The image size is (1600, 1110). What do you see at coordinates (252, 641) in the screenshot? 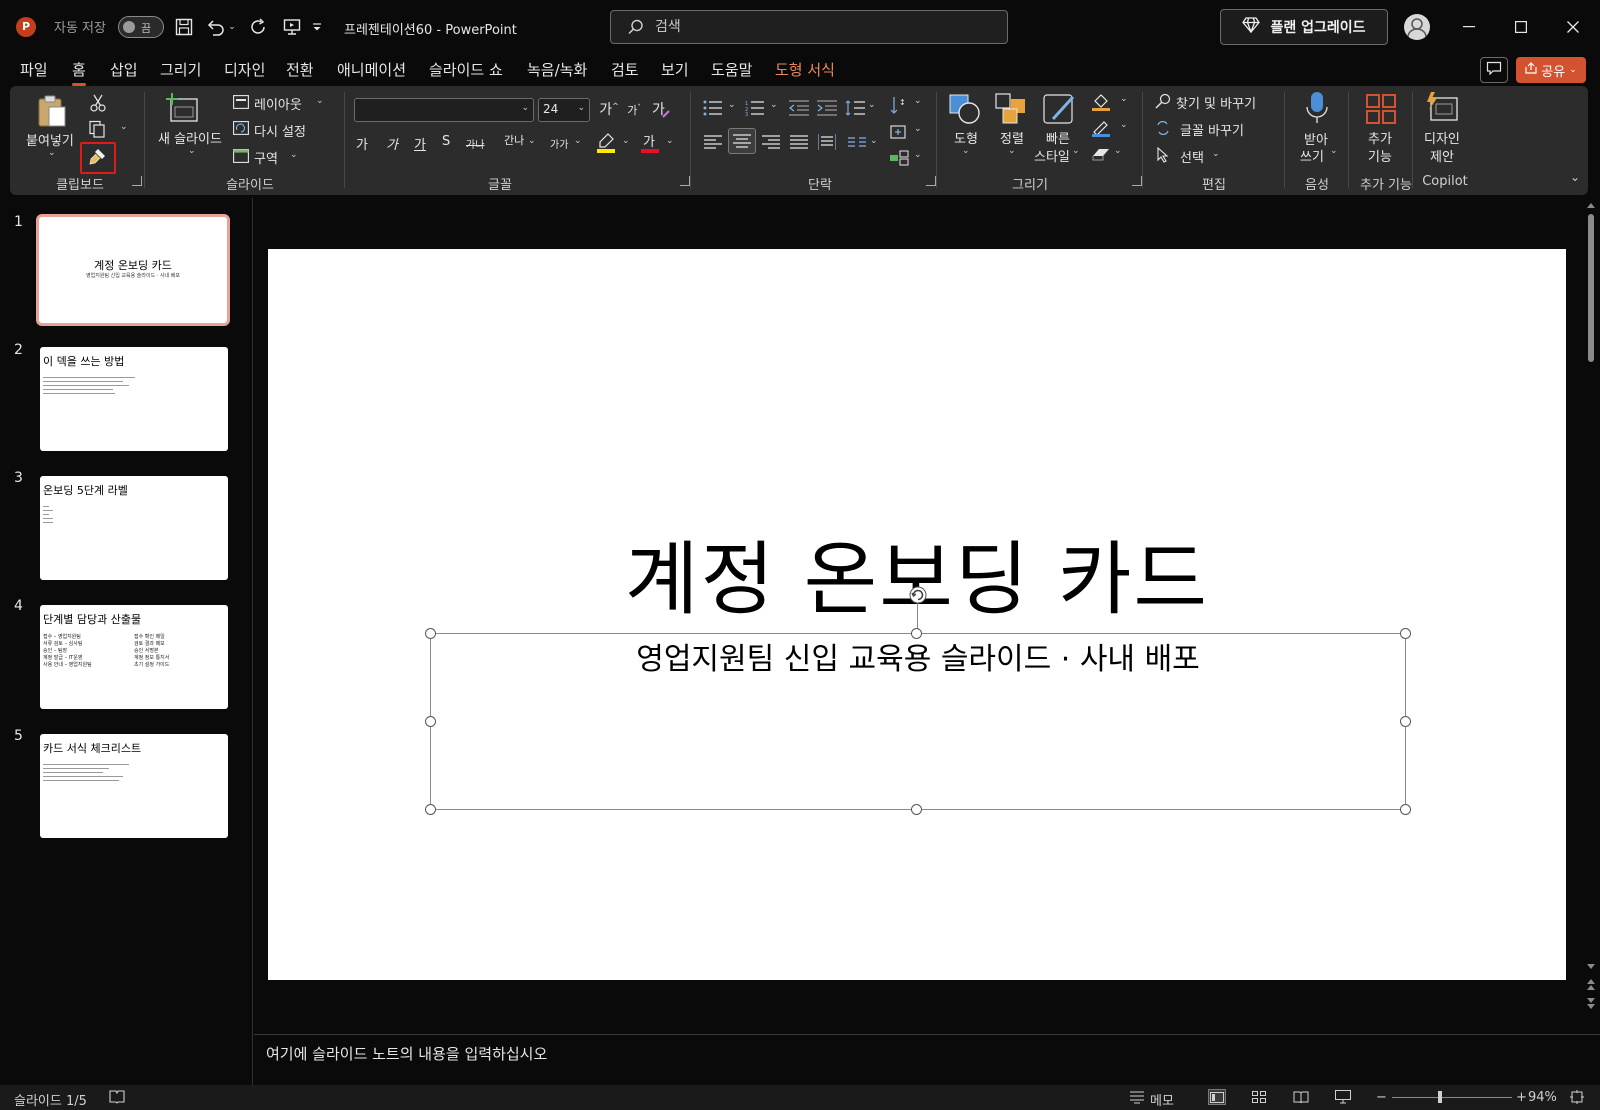
I see `pane-divider` at bounding box center [252, 641].